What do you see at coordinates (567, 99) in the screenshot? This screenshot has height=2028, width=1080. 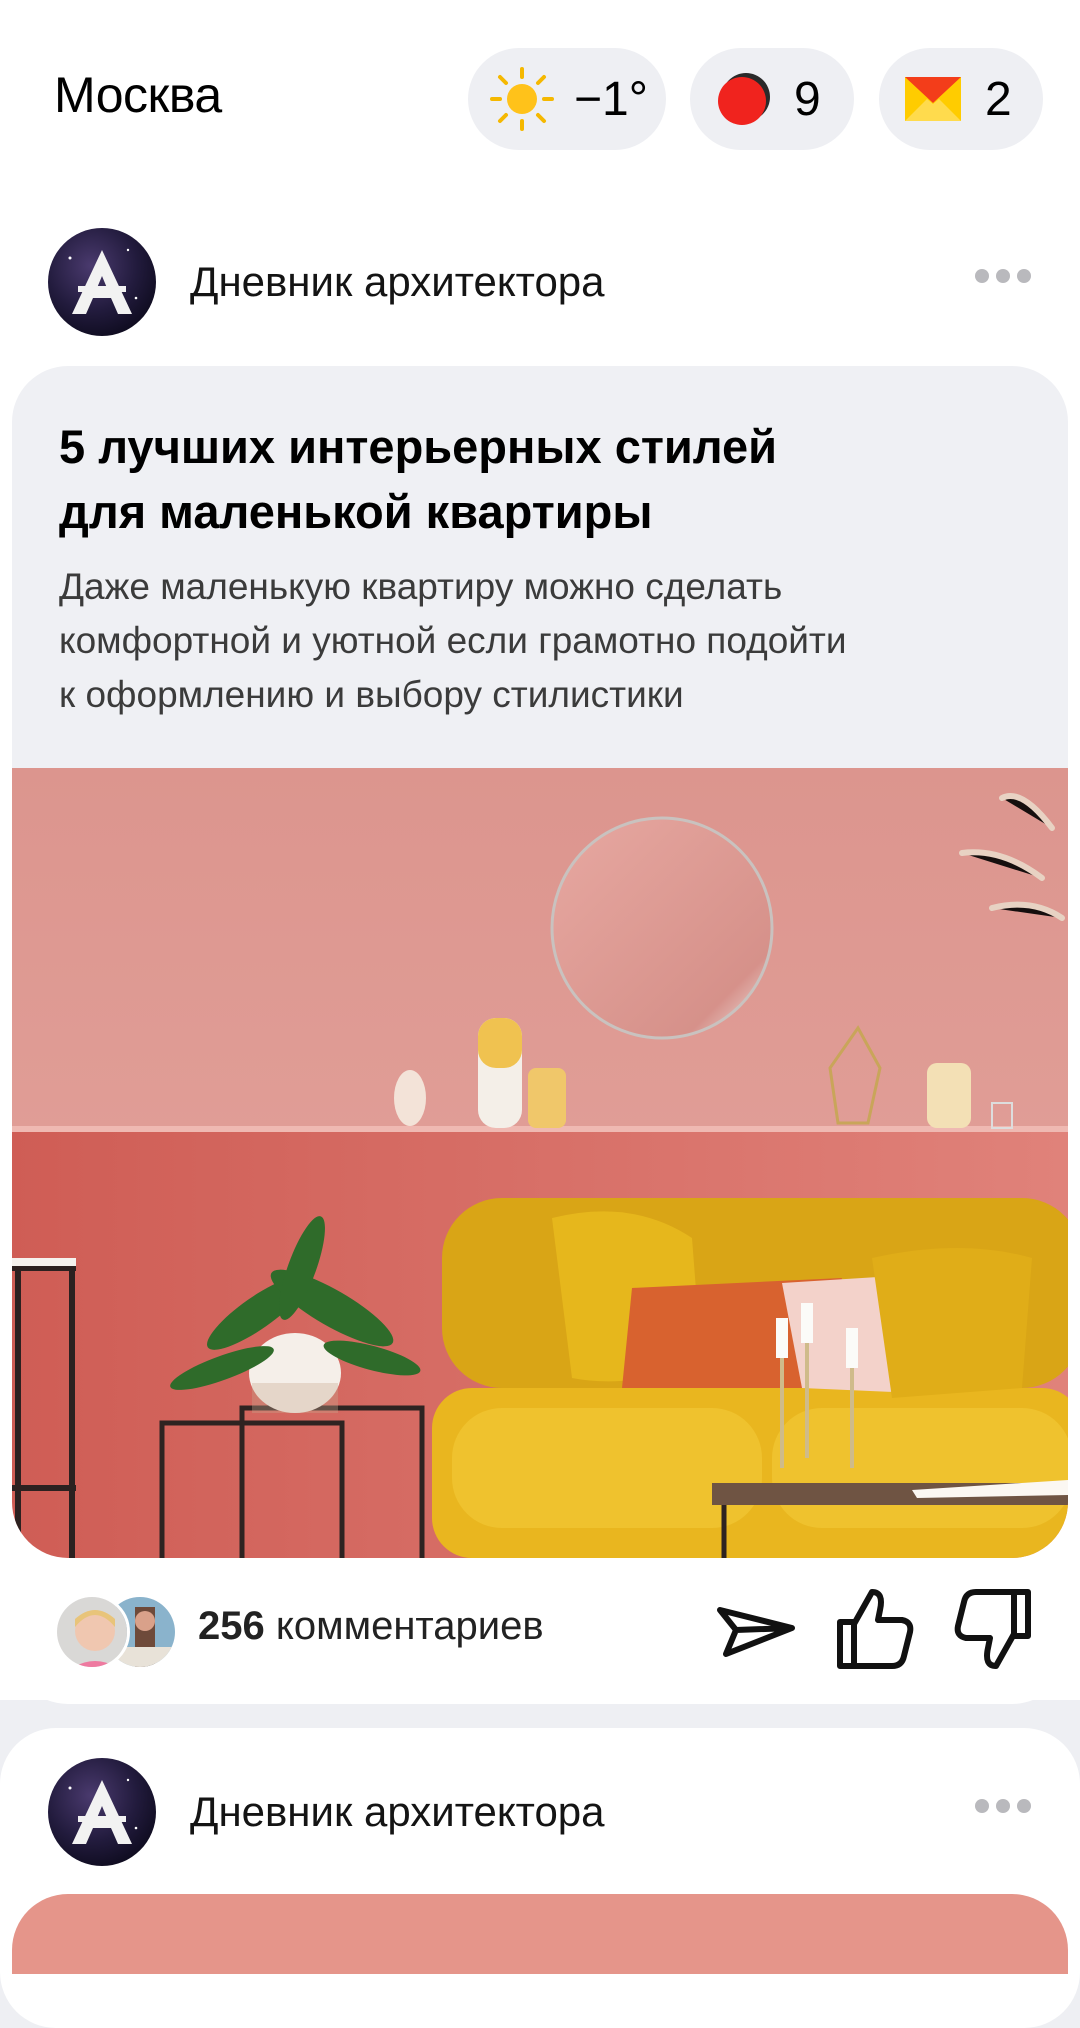 I see `weather-widget: −1°` at bounding box center [567, 99].